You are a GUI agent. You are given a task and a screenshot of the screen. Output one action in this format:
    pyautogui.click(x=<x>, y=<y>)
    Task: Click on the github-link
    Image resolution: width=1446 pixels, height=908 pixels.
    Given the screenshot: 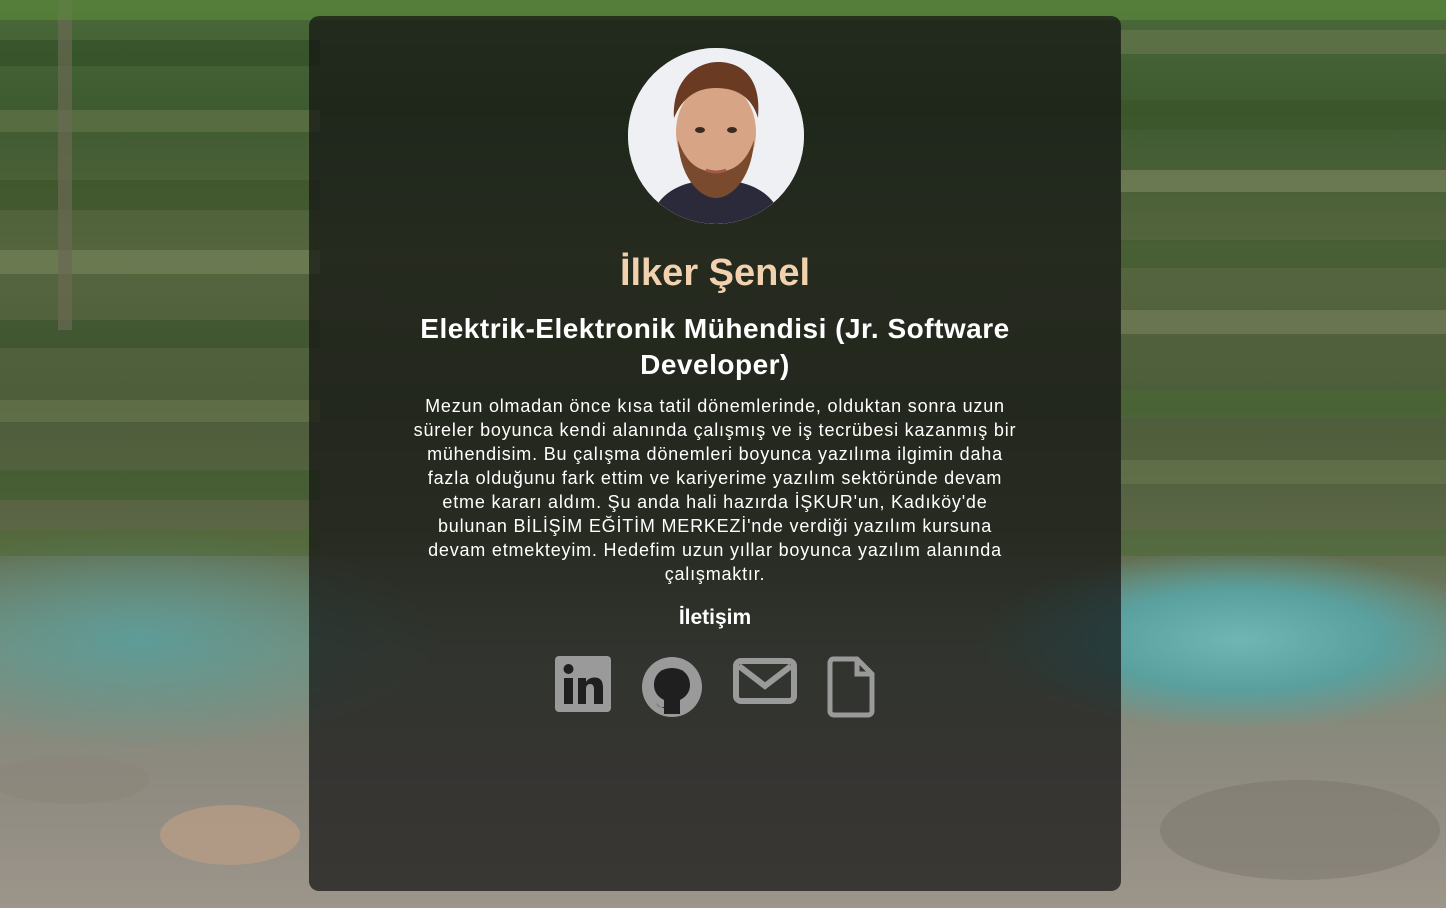 What is the action you would take?
    pyautogui.click(x=672, y=687)
    